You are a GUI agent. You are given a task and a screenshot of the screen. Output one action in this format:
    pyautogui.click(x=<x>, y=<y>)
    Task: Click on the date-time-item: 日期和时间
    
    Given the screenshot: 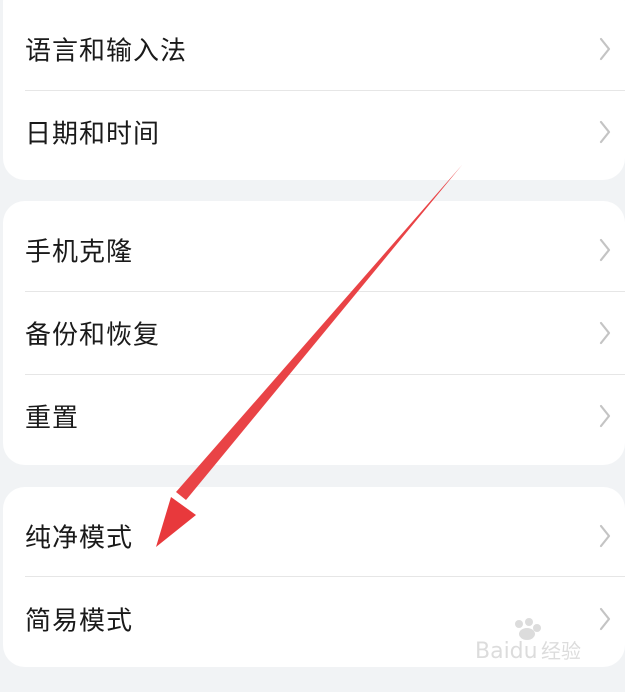 What is the action you would take?
    pyautogui.click(x=314, y=132)
    